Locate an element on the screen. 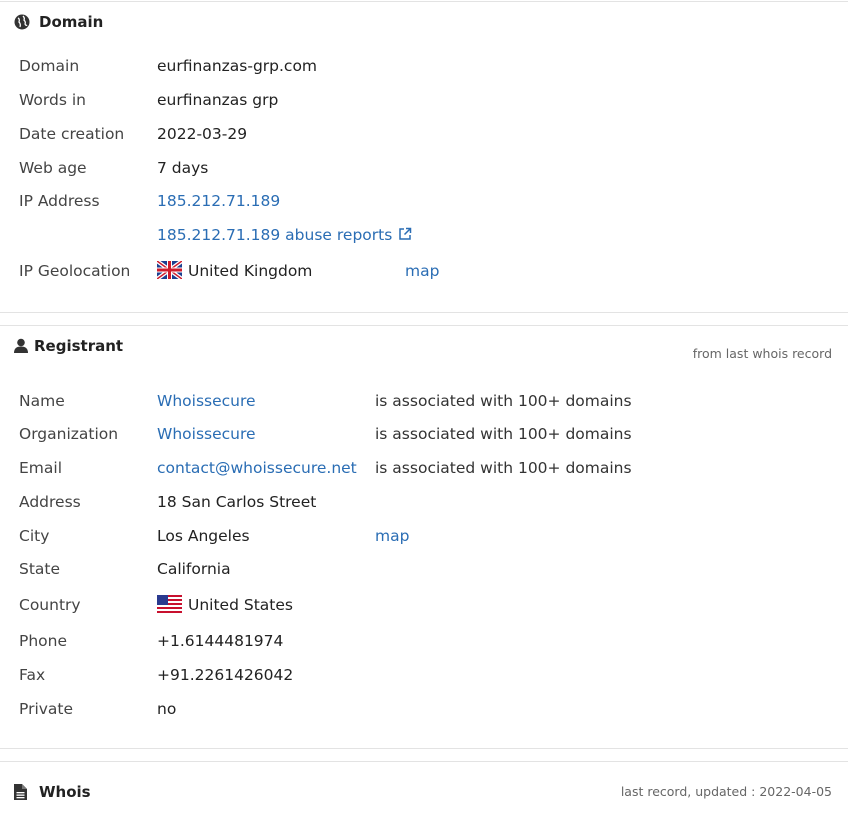 This screenshot has height=821, width=848. ip-geolocation-value: United Kingdom is located at coordinates (234, 270).